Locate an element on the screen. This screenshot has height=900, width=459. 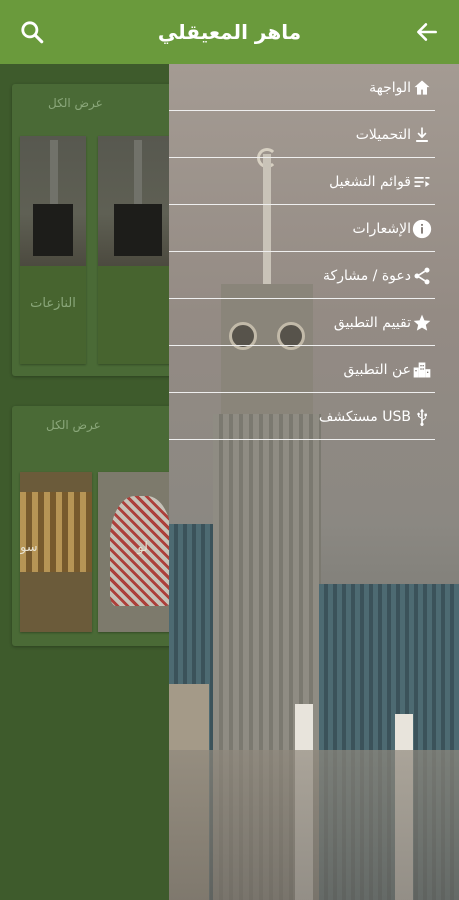
playlist-icon is located at coordinates (422, 182).